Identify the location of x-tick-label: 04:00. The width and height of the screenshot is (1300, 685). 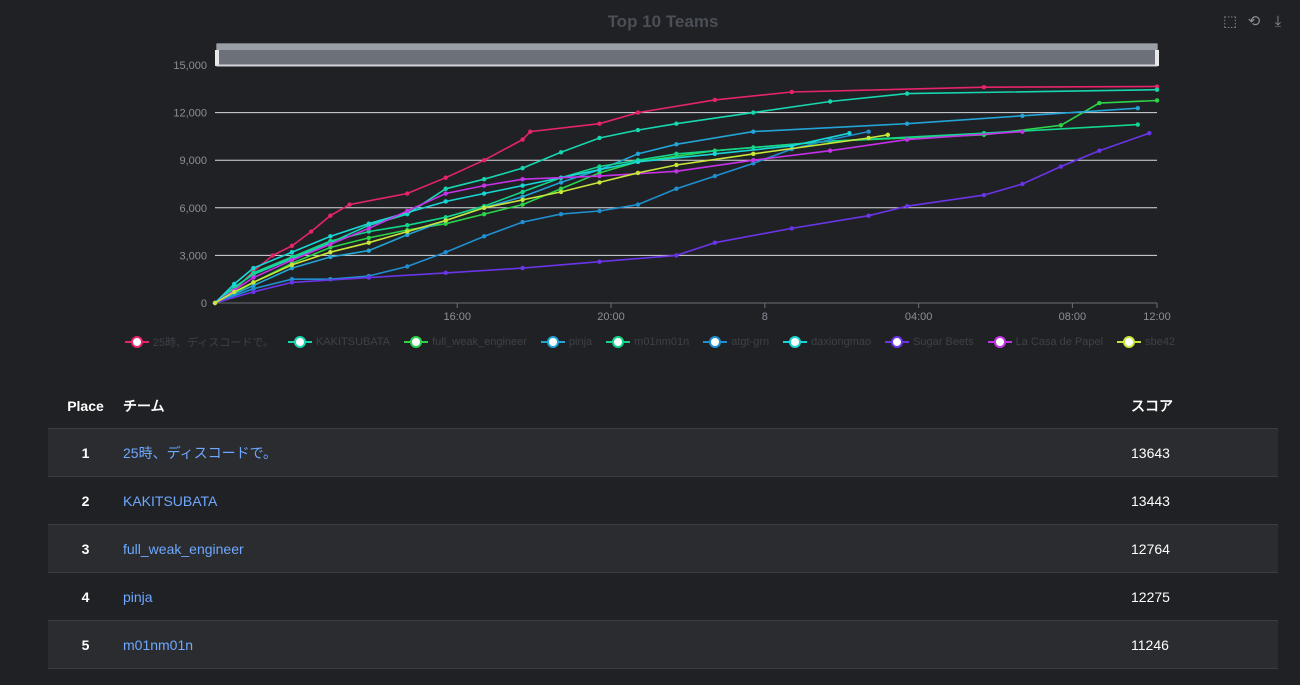
(919, 317).